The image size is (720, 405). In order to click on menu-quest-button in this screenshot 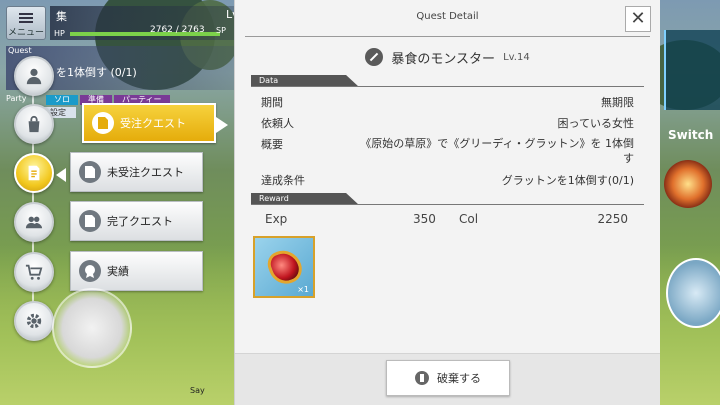, I will do `click(34, 173)`.